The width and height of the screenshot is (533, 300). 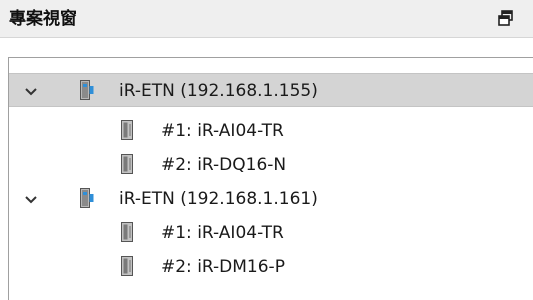 I want to click on tree-node-adapter: iR-ETN (192.168.1.155), so click(x=271, y=90).